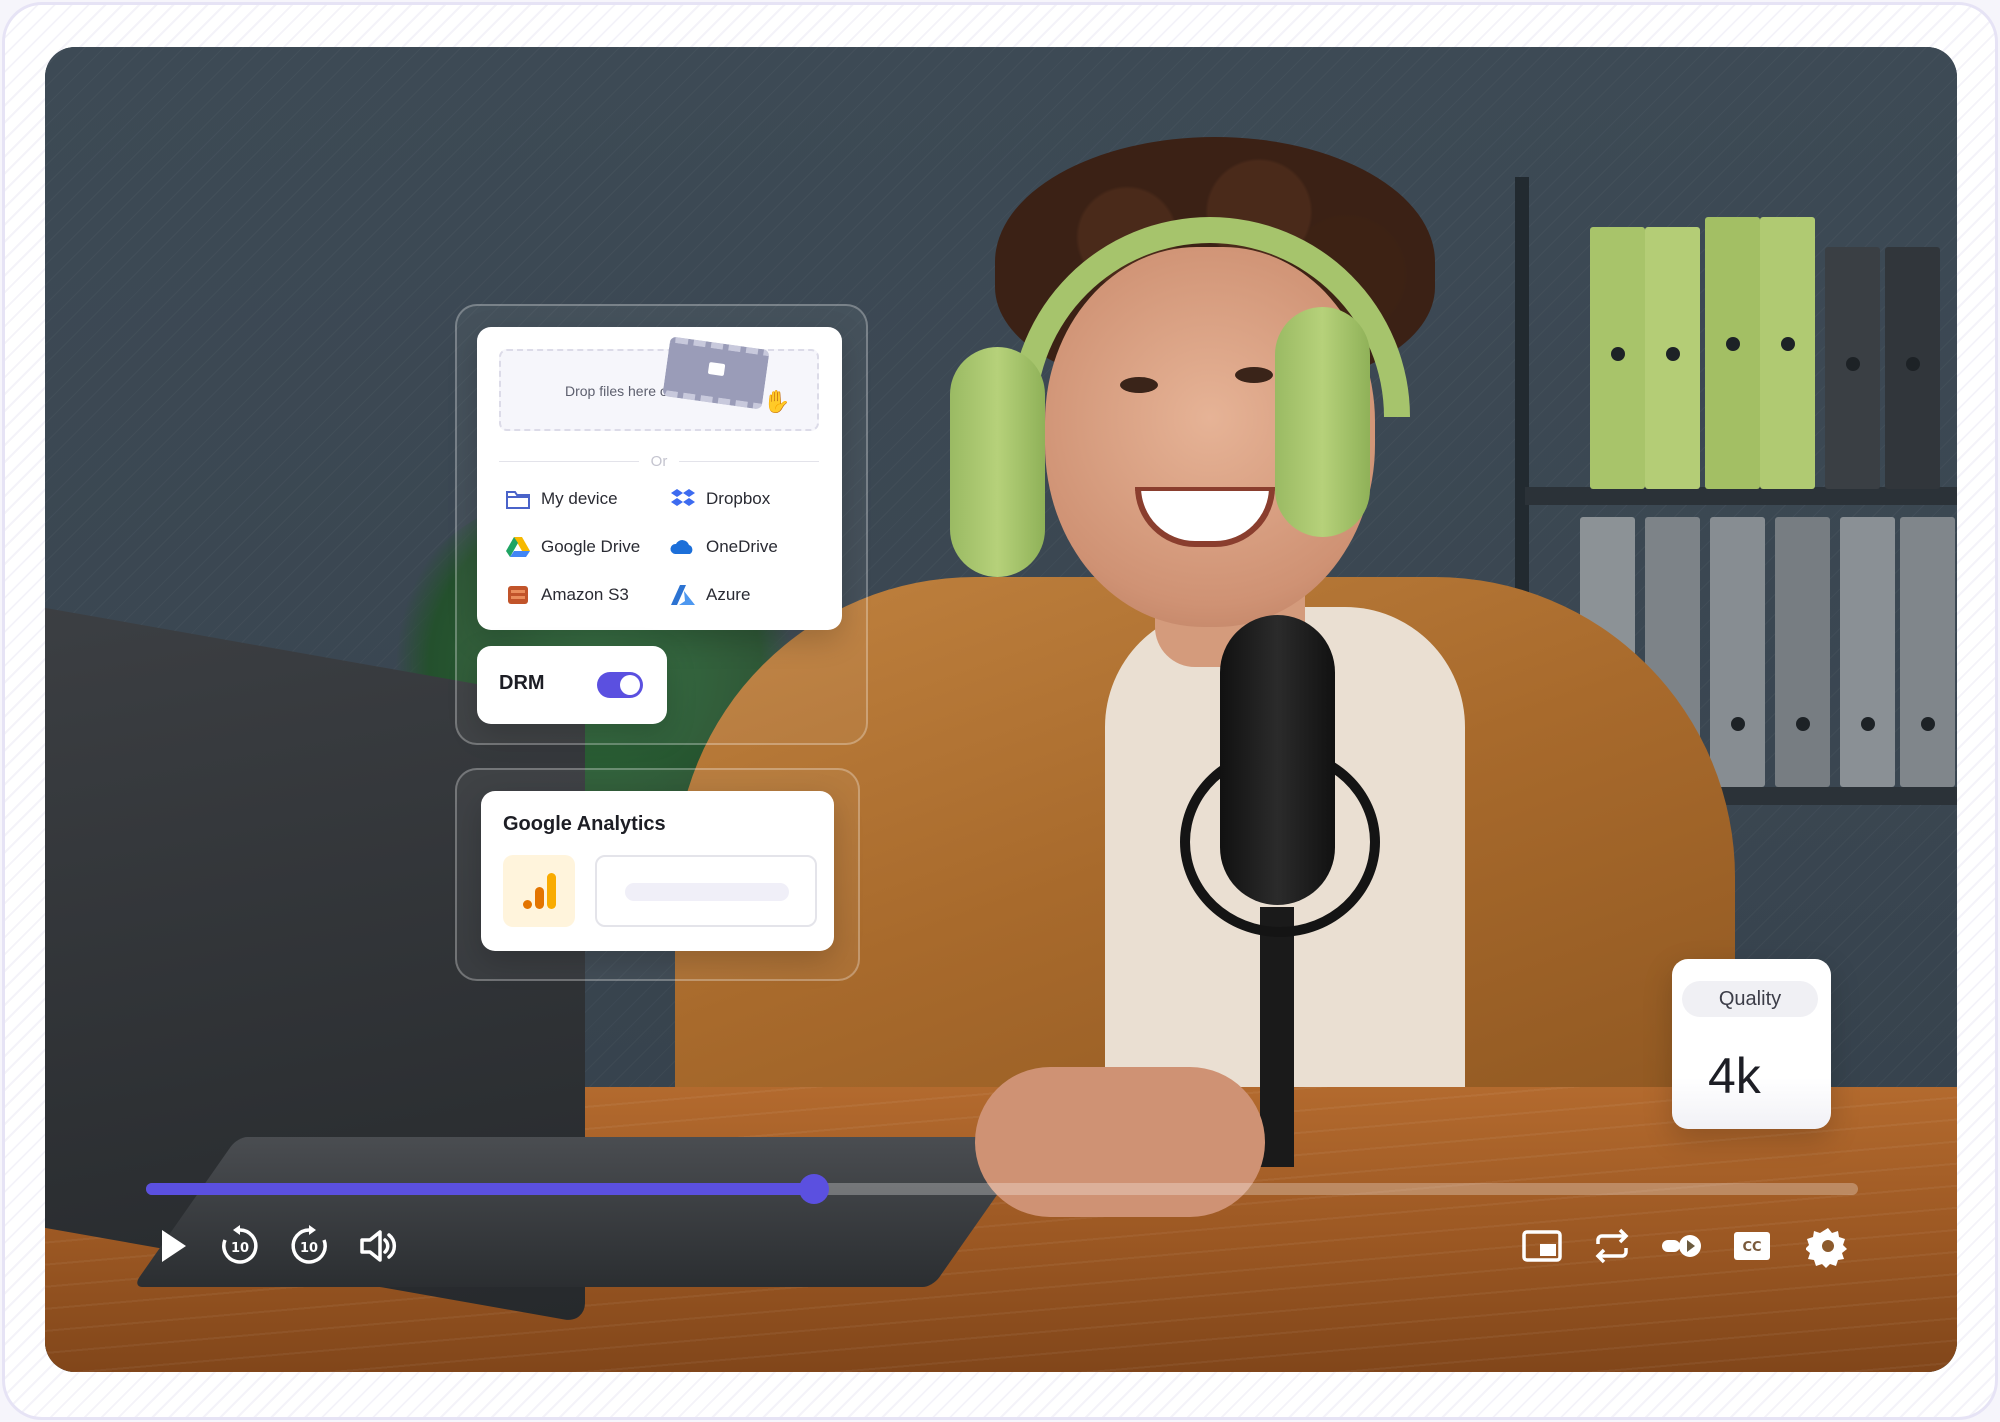 This screenshot has width=2000, height=1422. I want to click on quality-label: Quality, so click(1750, 999).